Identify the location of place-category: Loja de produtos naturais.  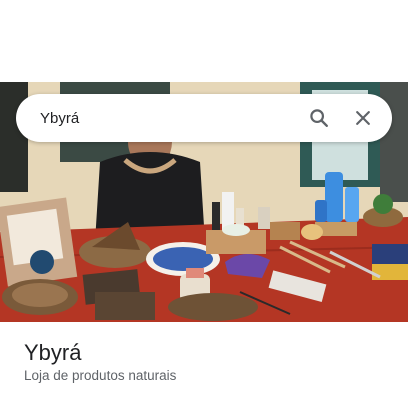
(100, 375).